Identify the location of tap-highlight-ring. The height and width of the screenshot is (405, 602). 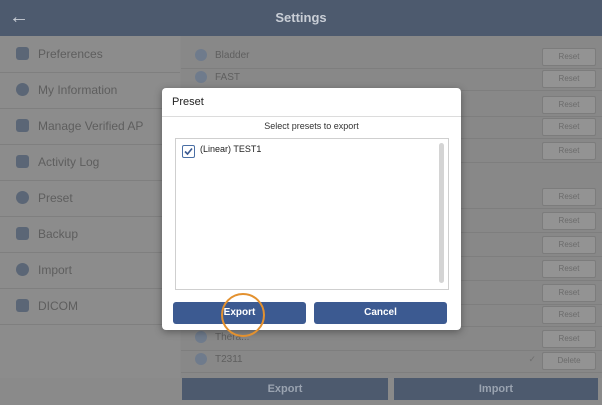
(243, 315).